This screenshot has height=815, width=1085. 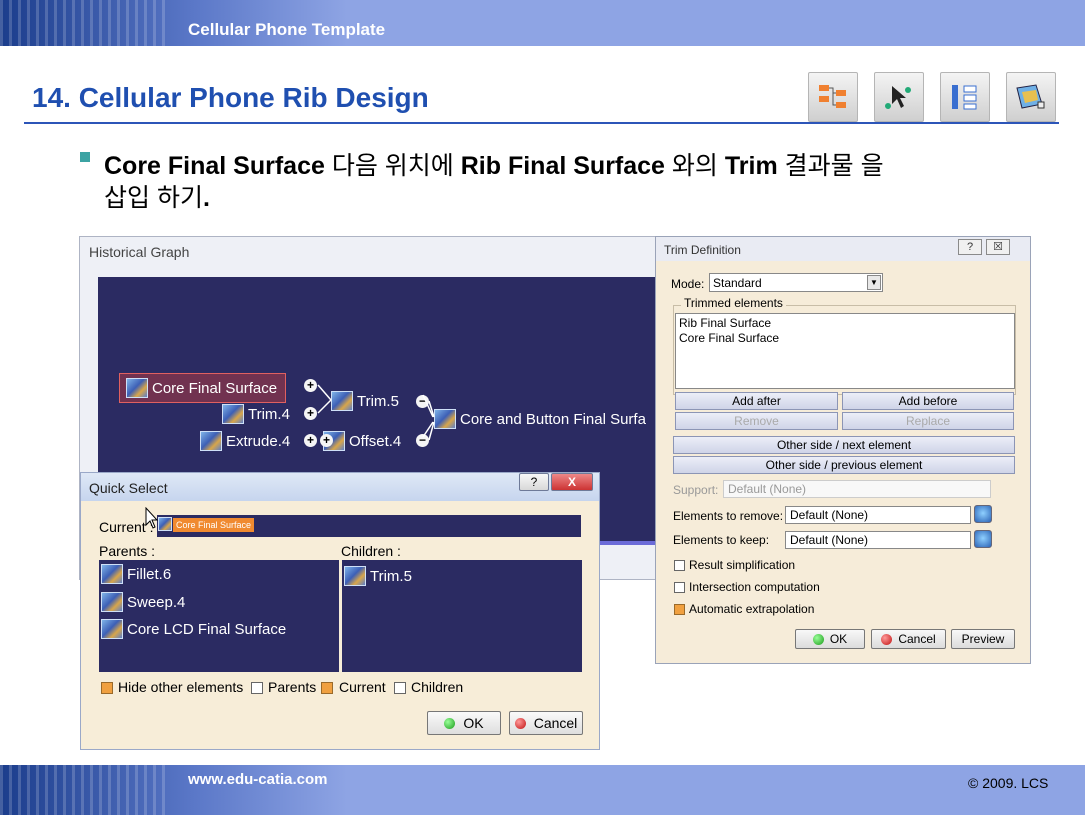 What do you see at coordinates (702, 250) in the screenshot?
I see `dialog-title: Trim Definition` at bounding box center [702, 250].